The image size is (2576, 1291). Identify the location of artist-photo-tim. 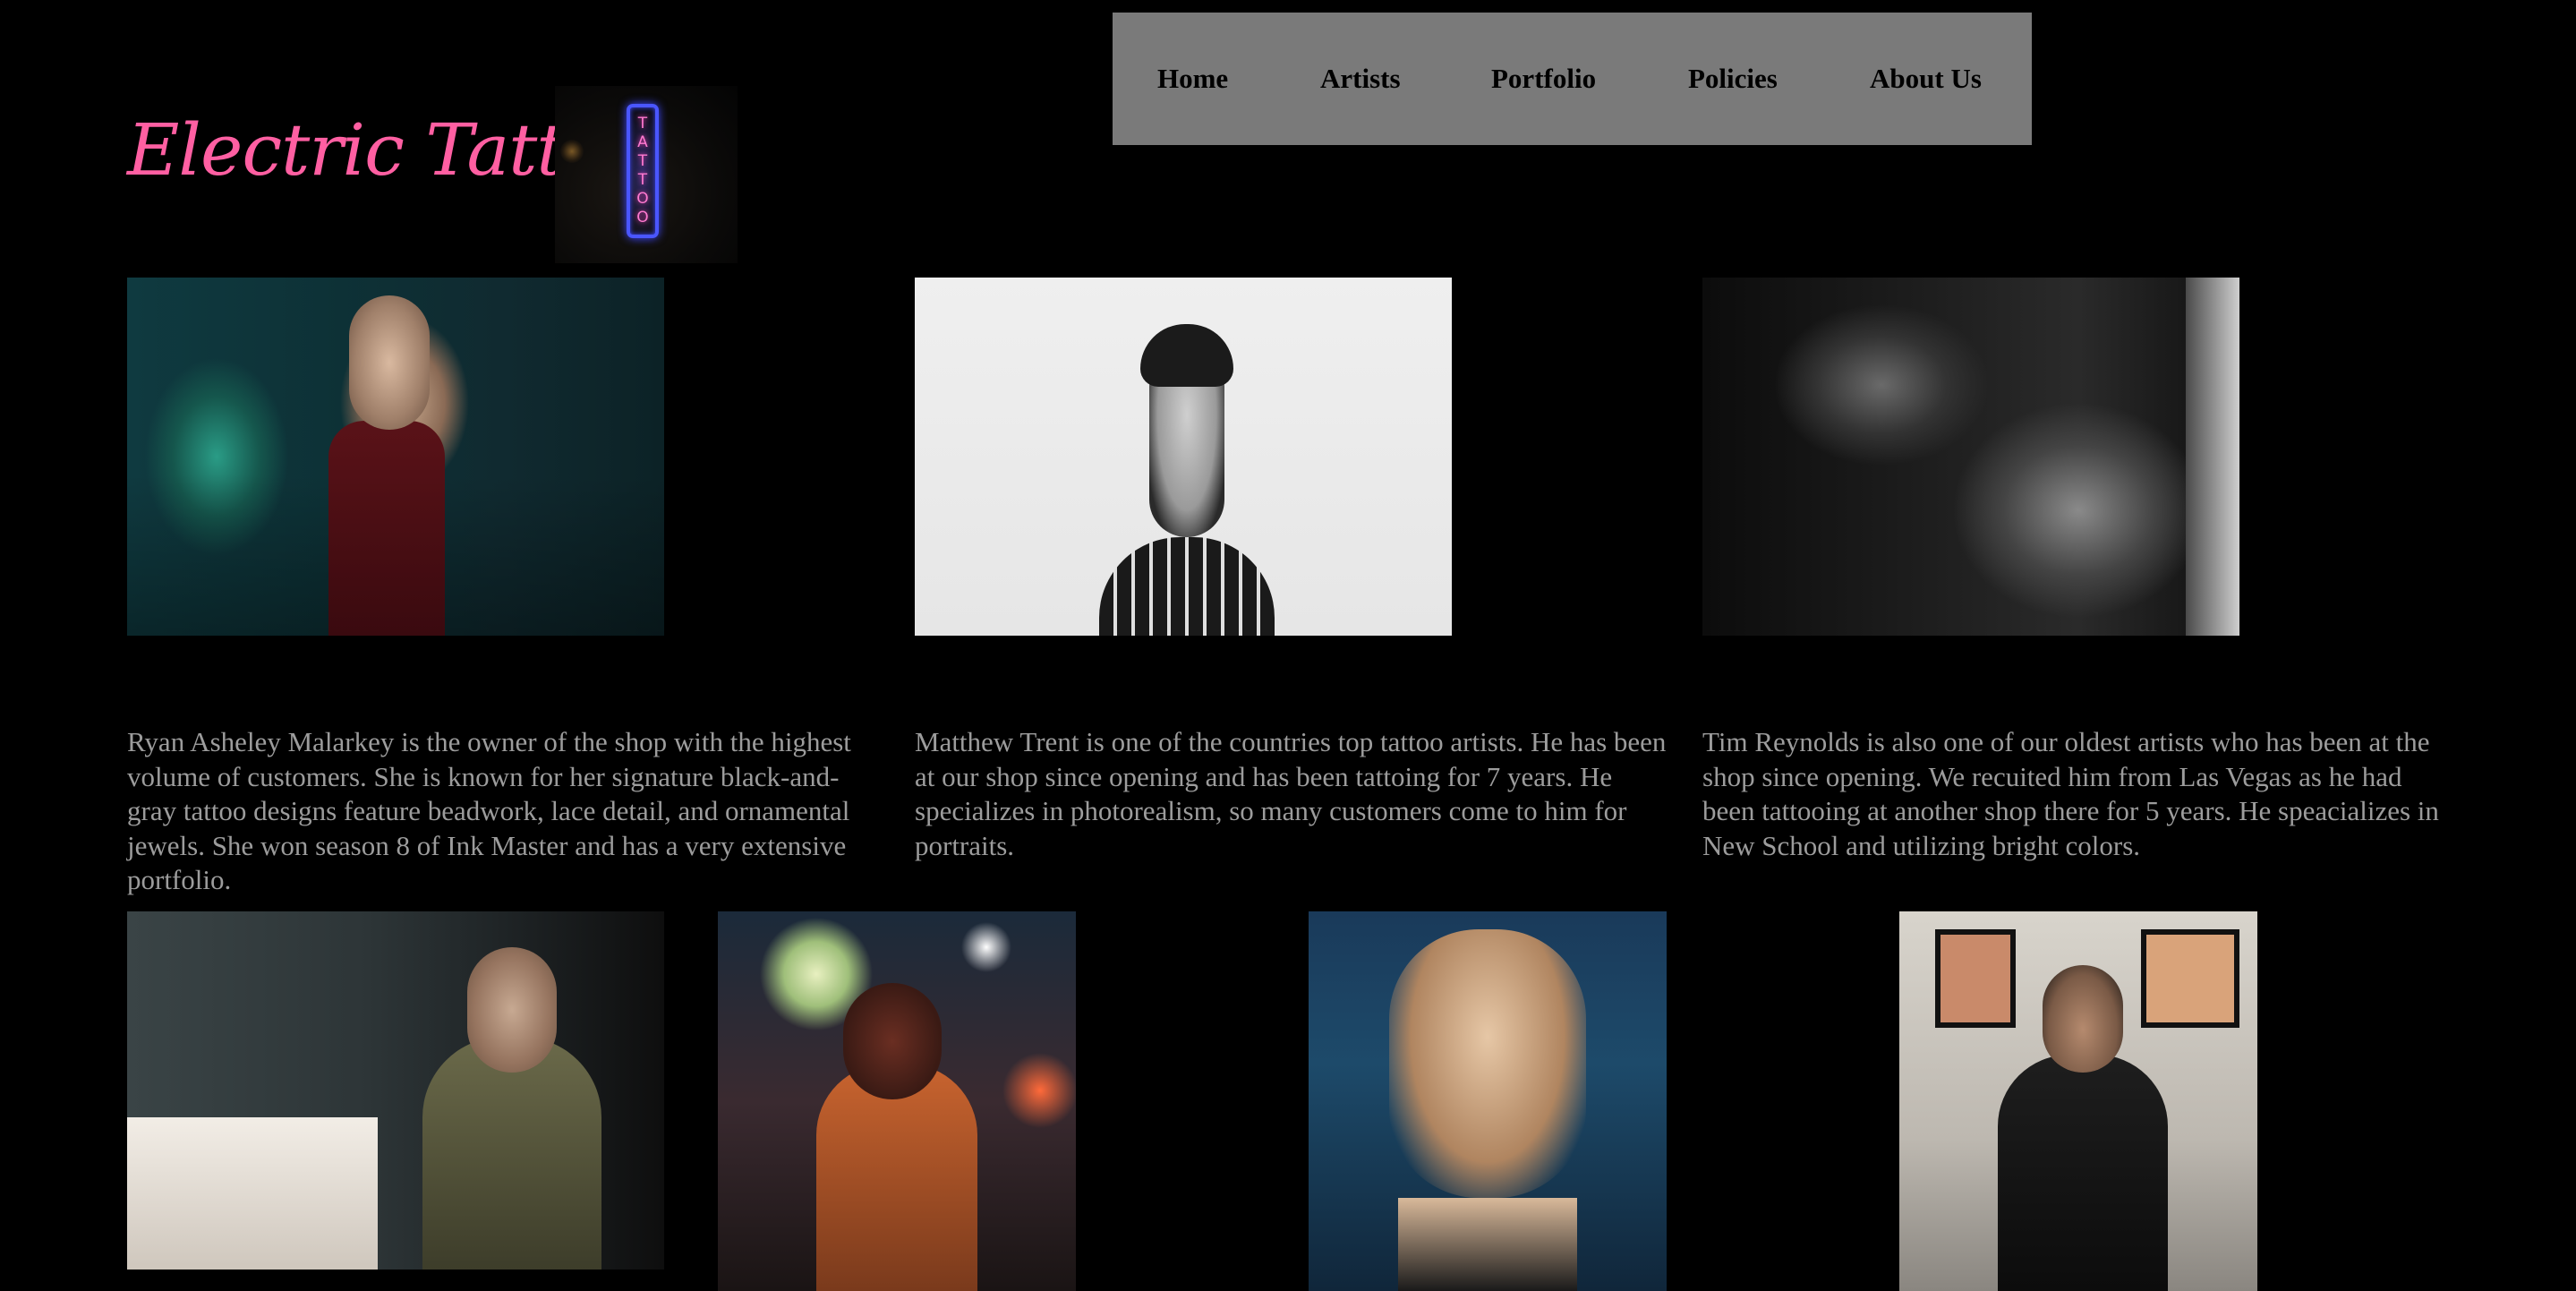
(1970, 457).